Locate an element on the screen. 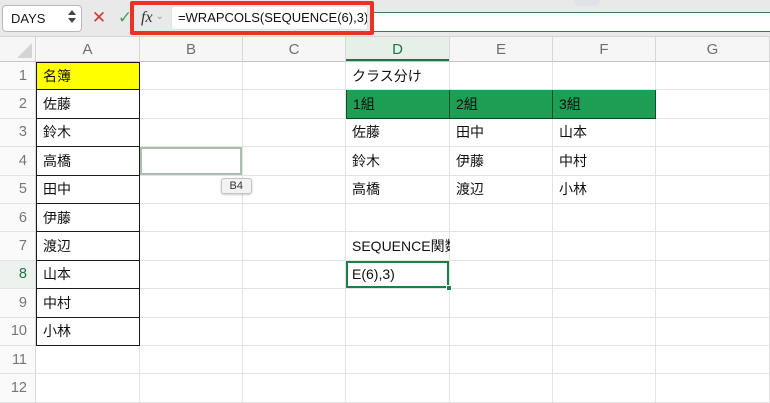 The width and height of the screenshot is (770, 403). cell-C1 is located at coordinates (294, 76).